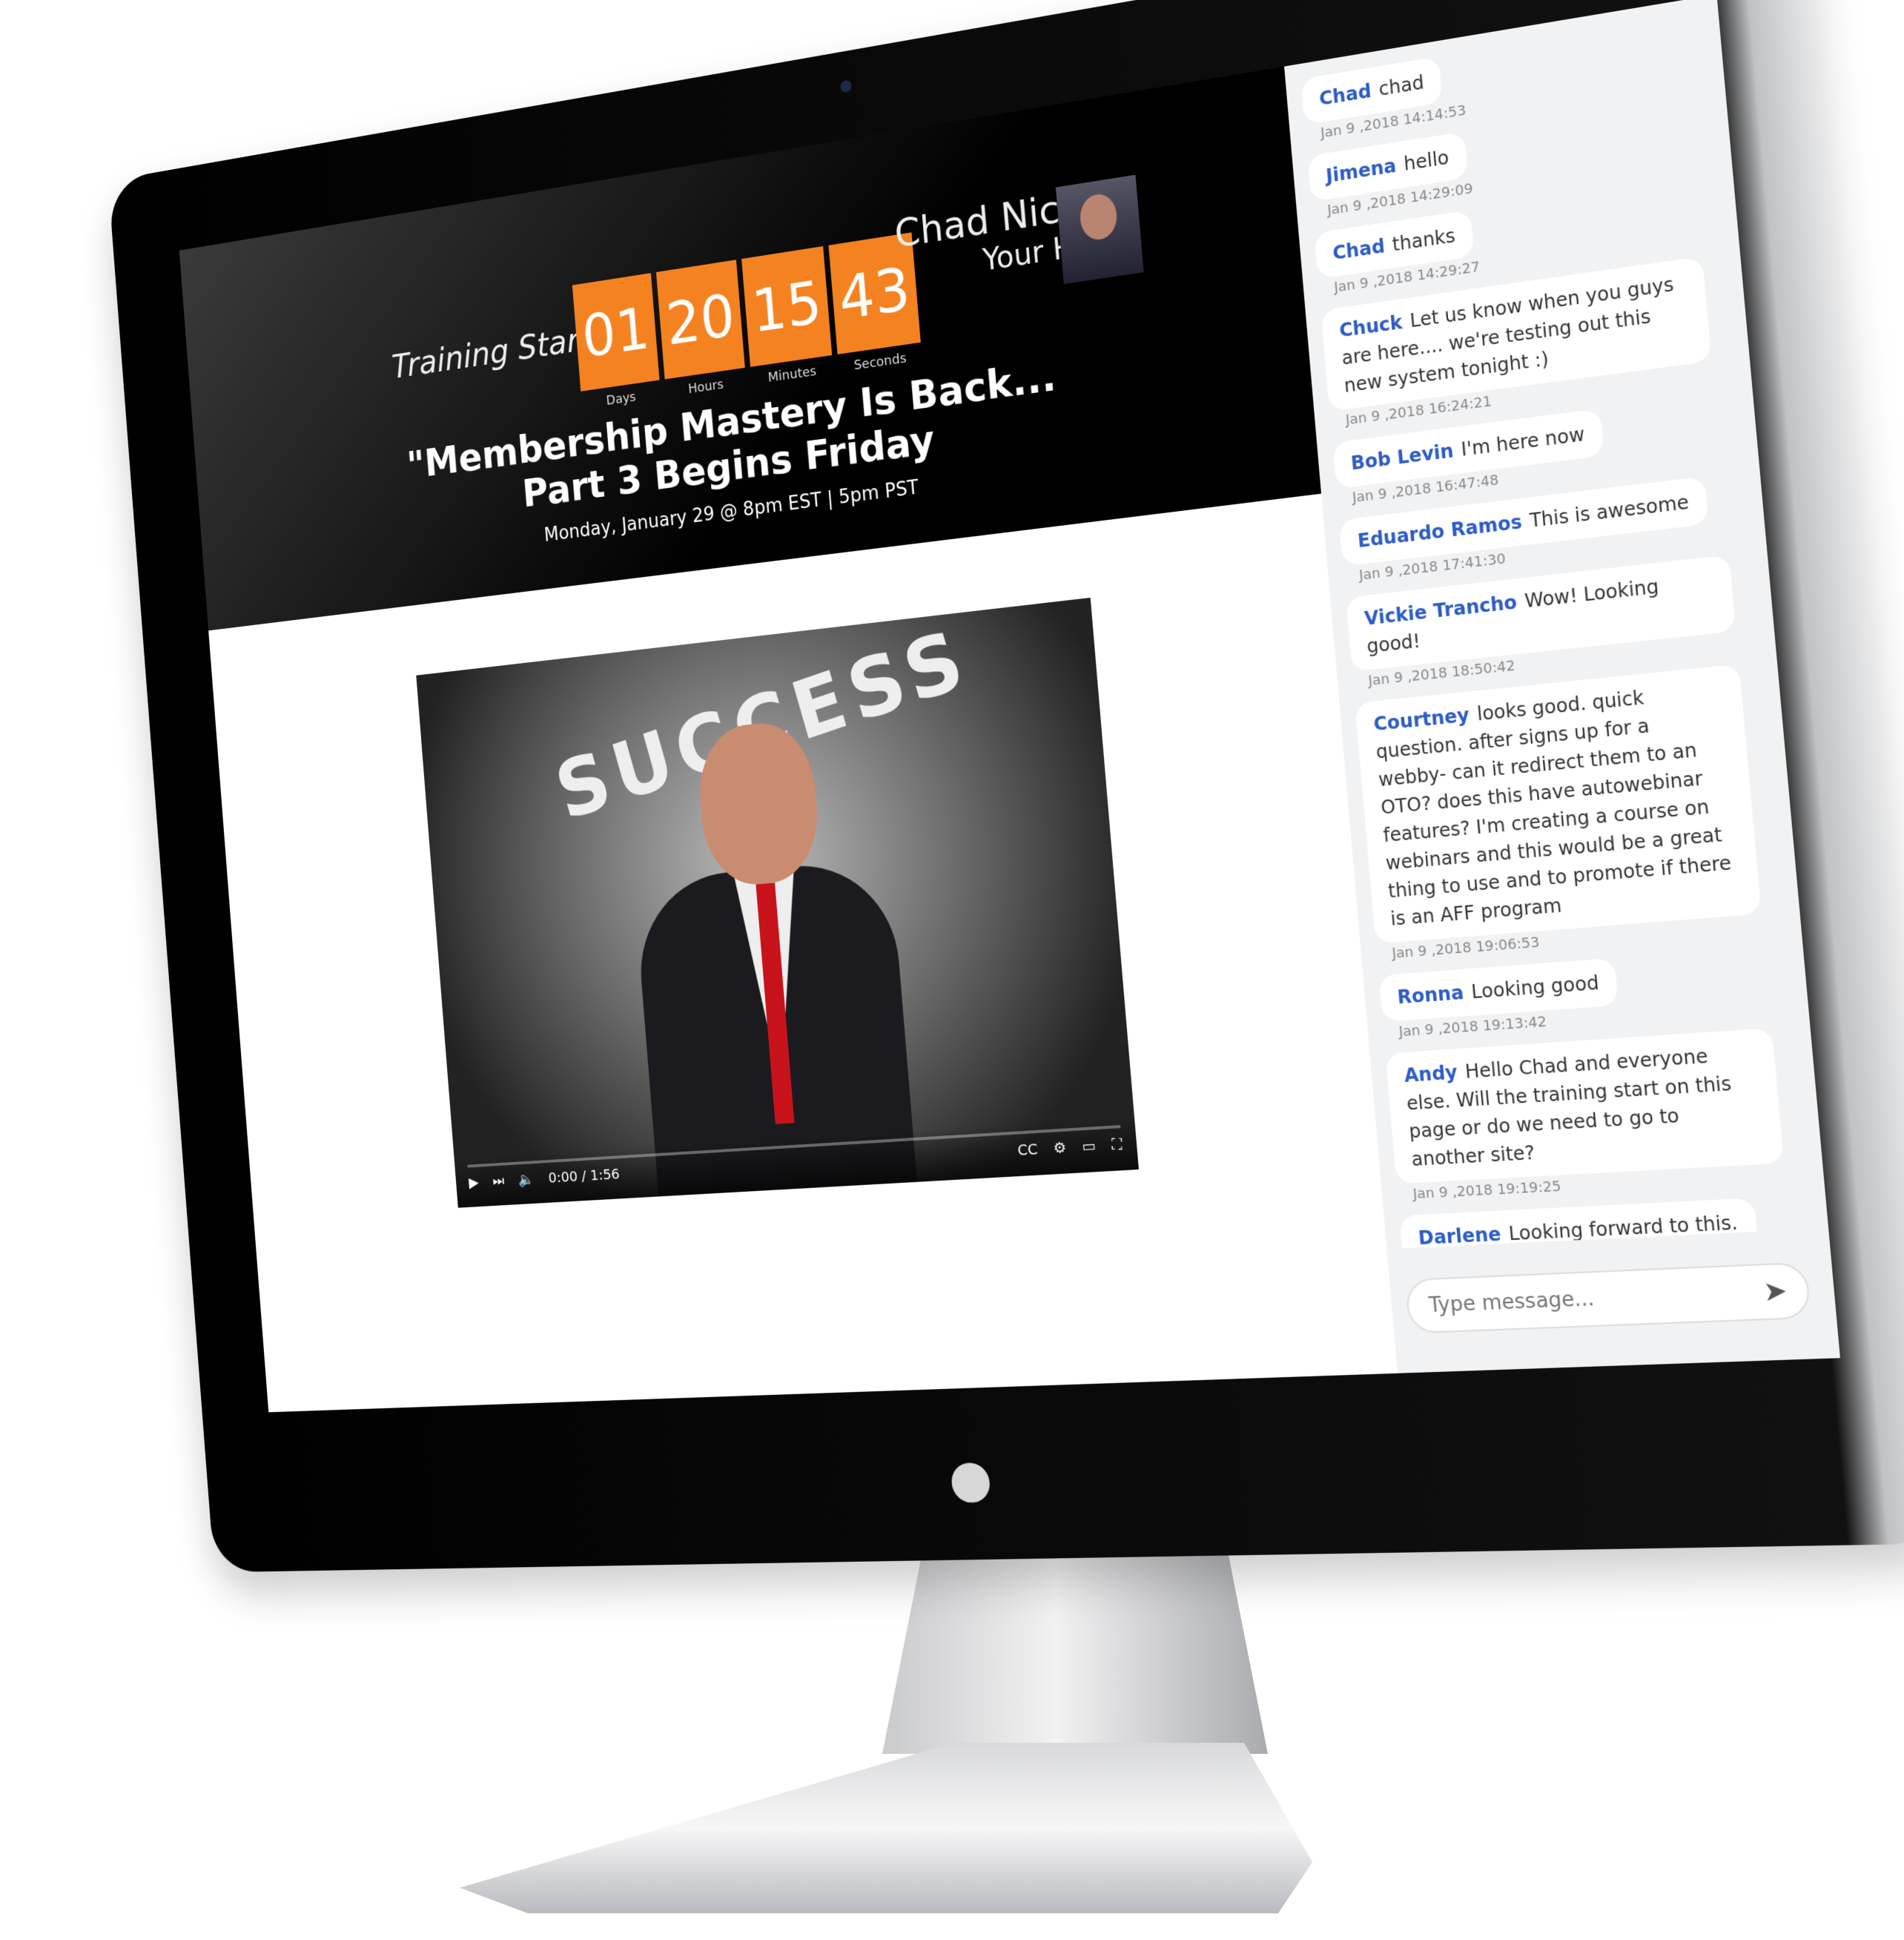 The image size is (1904, 1940). Describe the element at coordinates (1431, 1074) in the screenshot. I see `sender-name: Andy` at that location.